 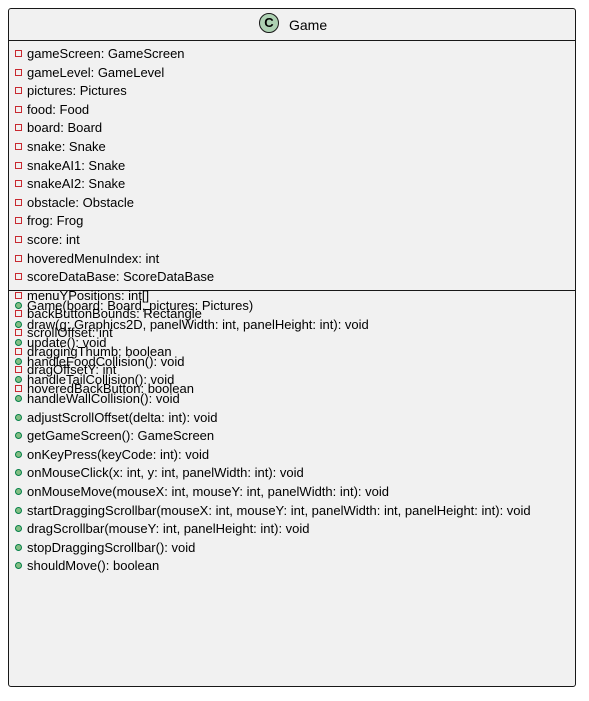 What do you see at coordinates (80, 202) in the screenshot?
I see `field-text: obstacle: Obstacle` at bounding box center [80, 202].